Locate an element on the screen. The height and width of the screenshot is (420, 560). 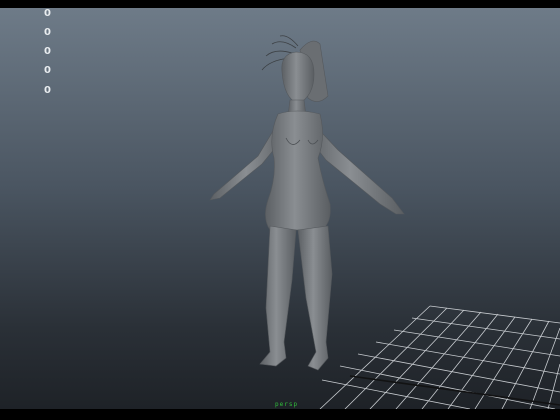
floor-grid is located at coordinates (439, 357).